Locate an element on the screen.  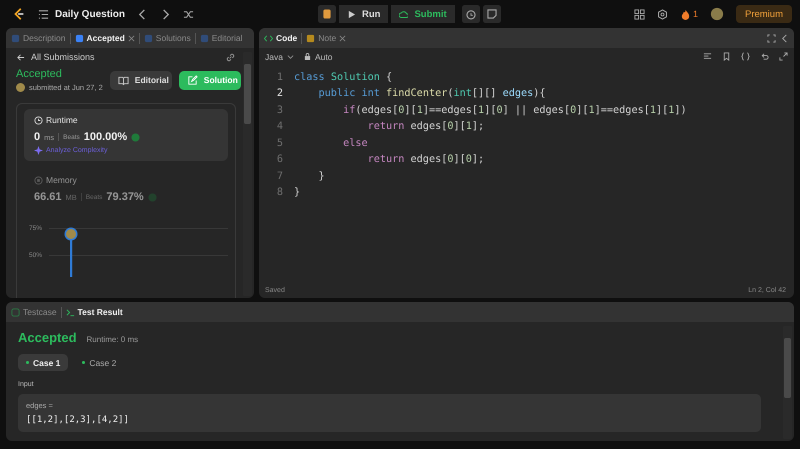
streak-count: 1 is located at coordinates (695, 14).